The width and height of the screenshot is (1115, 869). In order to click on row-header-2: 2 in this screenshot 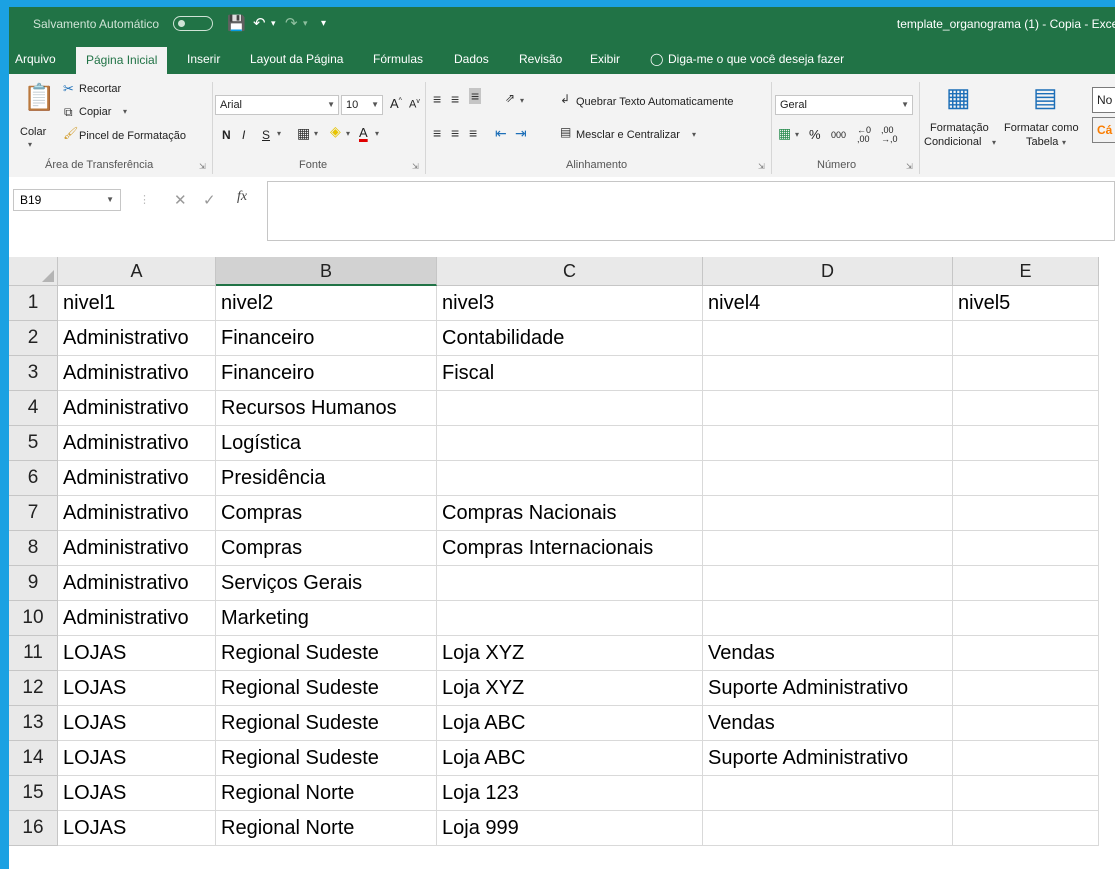, I will do `click(33, 338)`.